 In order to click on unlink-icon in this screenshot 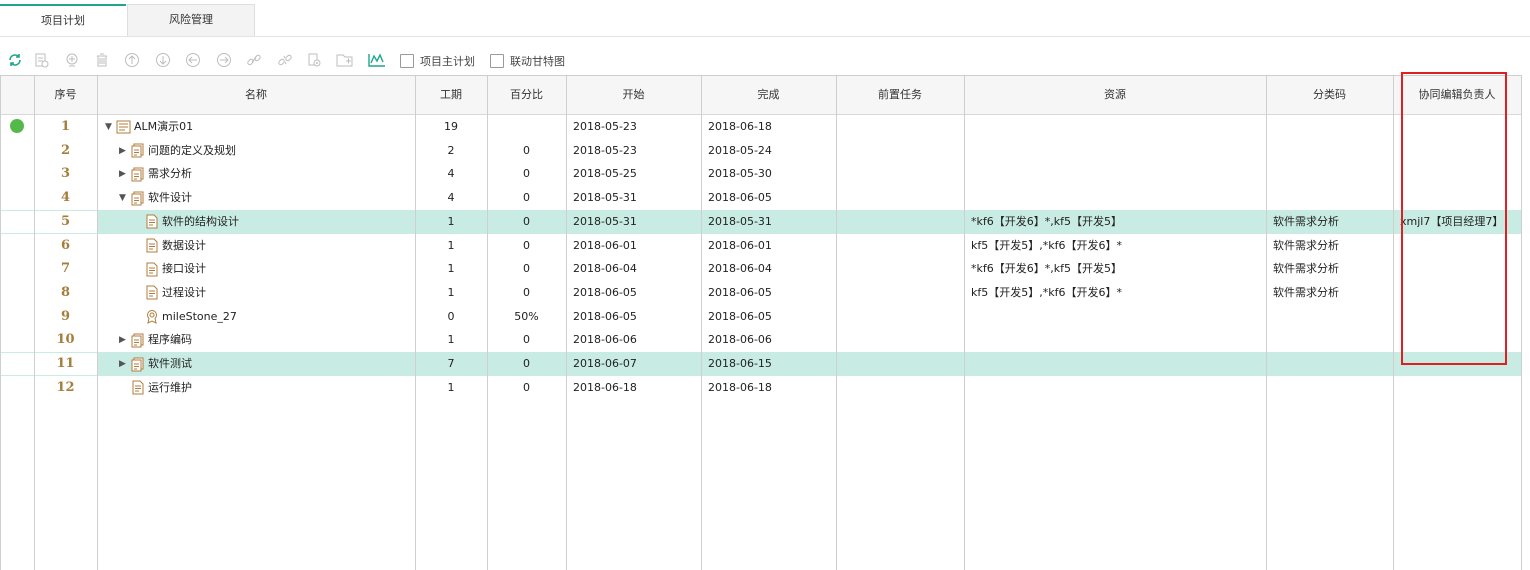, I will do `click(285, 60)`.